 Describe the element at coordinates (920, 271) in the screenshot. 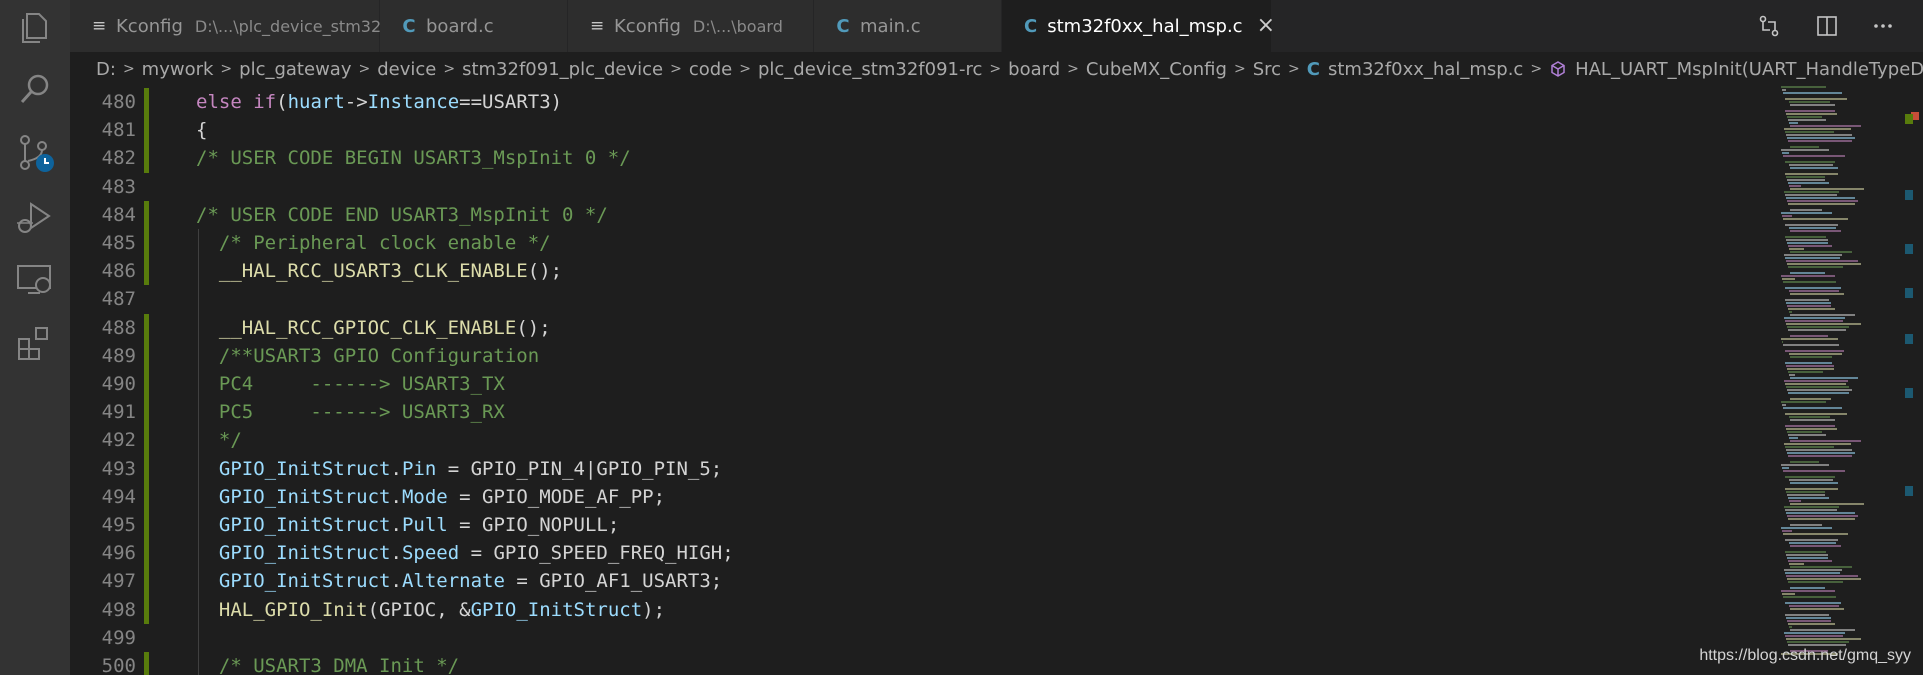

I see `code-line: 486 __HAL_RCC_USART3_CLK_ENABLE();` at that location.